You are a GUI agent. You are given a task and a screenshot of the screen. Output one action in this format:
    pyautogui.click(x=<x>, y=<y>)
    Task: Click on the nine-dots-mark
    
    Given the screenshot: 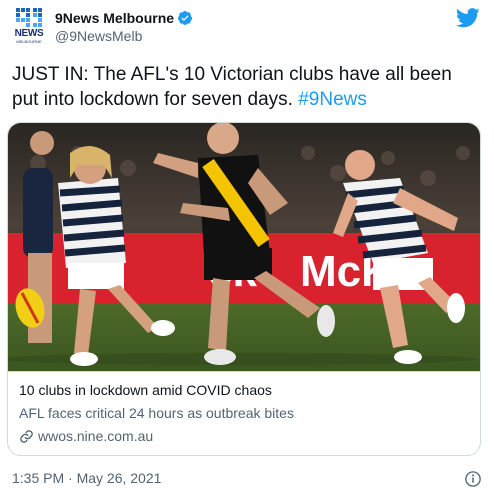 What is the action you would take?
    pyautogui.click(x=29, y=17)
    